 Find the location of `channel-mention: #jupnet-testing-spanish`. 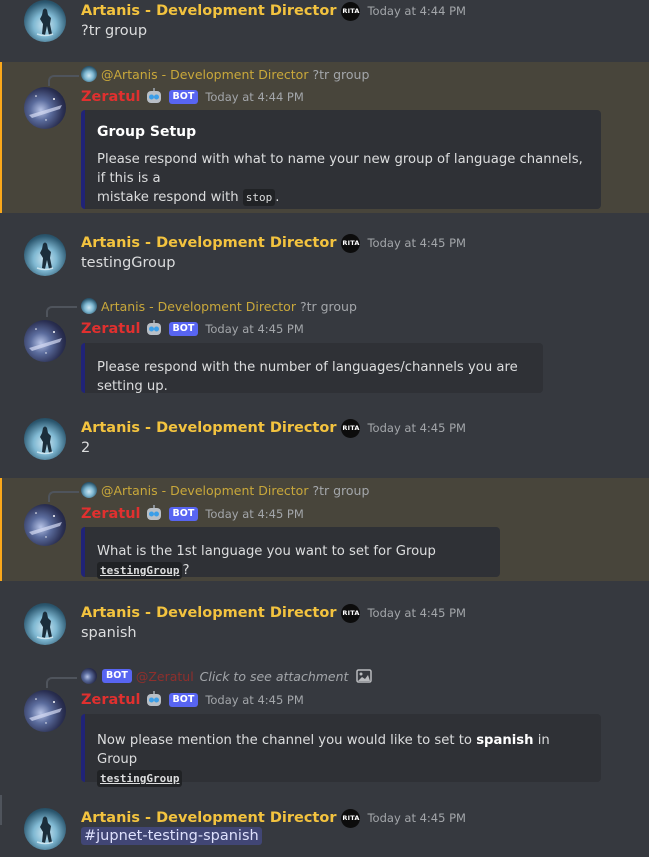

channel-mention: #jupnet-testing-spanish is located at coordinates (171, 836).